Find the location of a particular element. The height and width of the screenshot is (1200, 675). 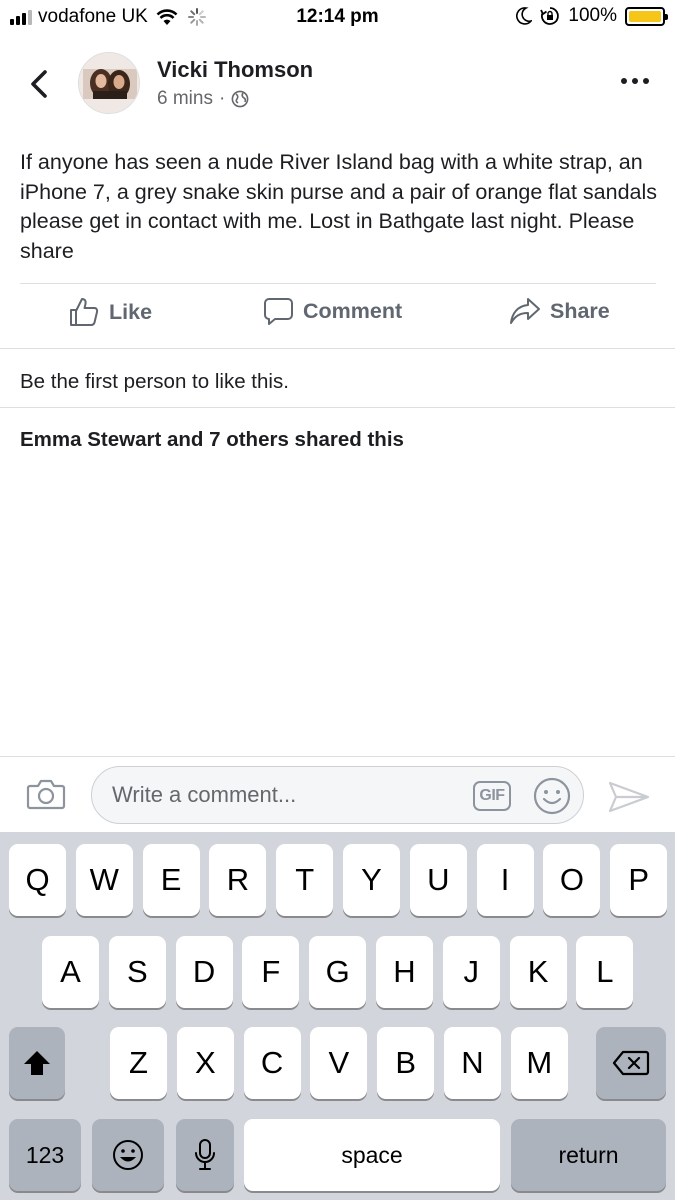

key-p: P is located at coordinates (639, 880).